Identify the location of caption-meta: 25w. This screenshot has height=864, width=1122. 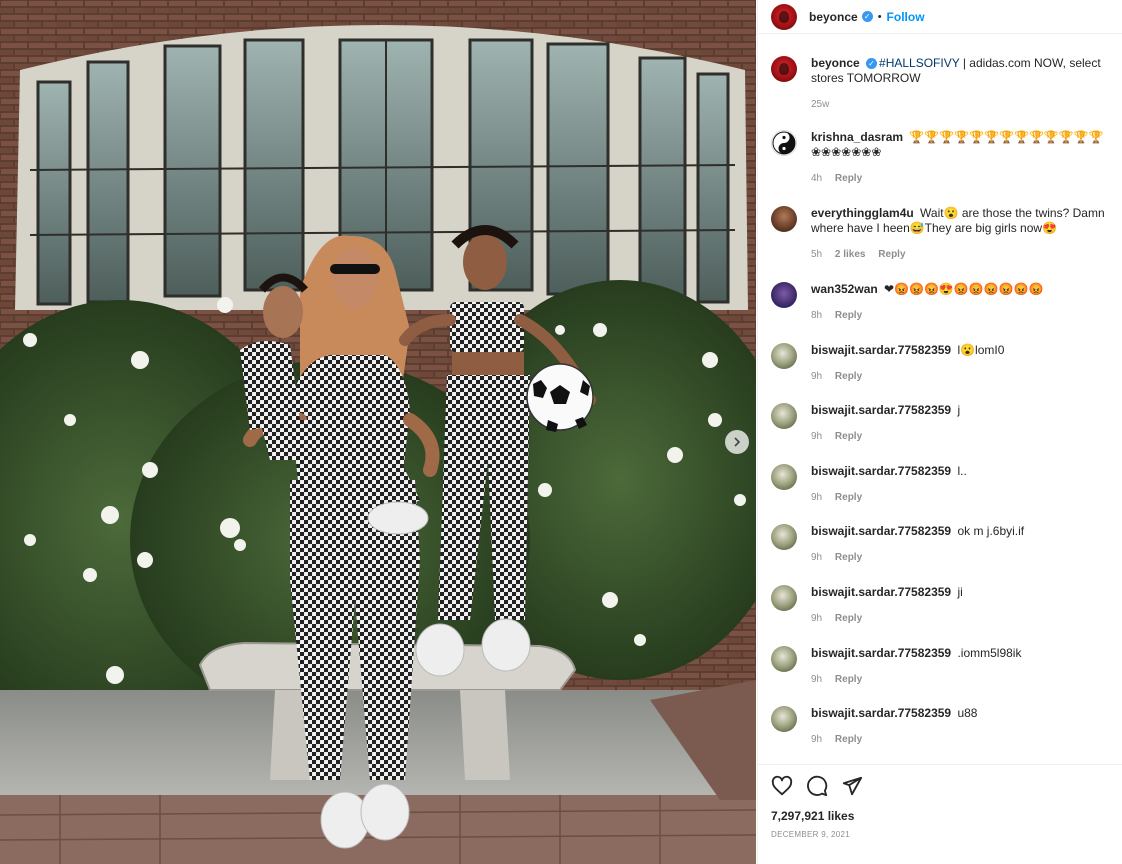
(825, 104).